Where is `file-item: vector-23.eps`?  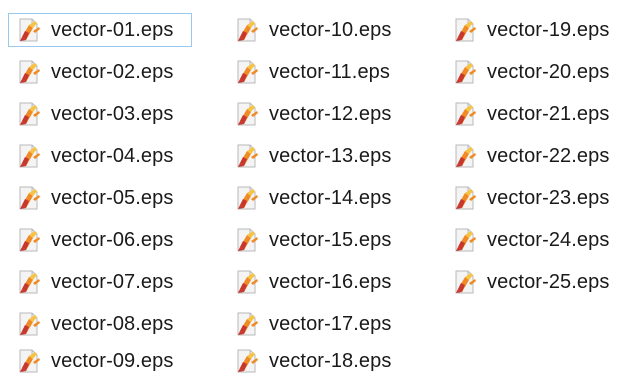 file-item: vector-23.eps is located at coordinates (537, 198).